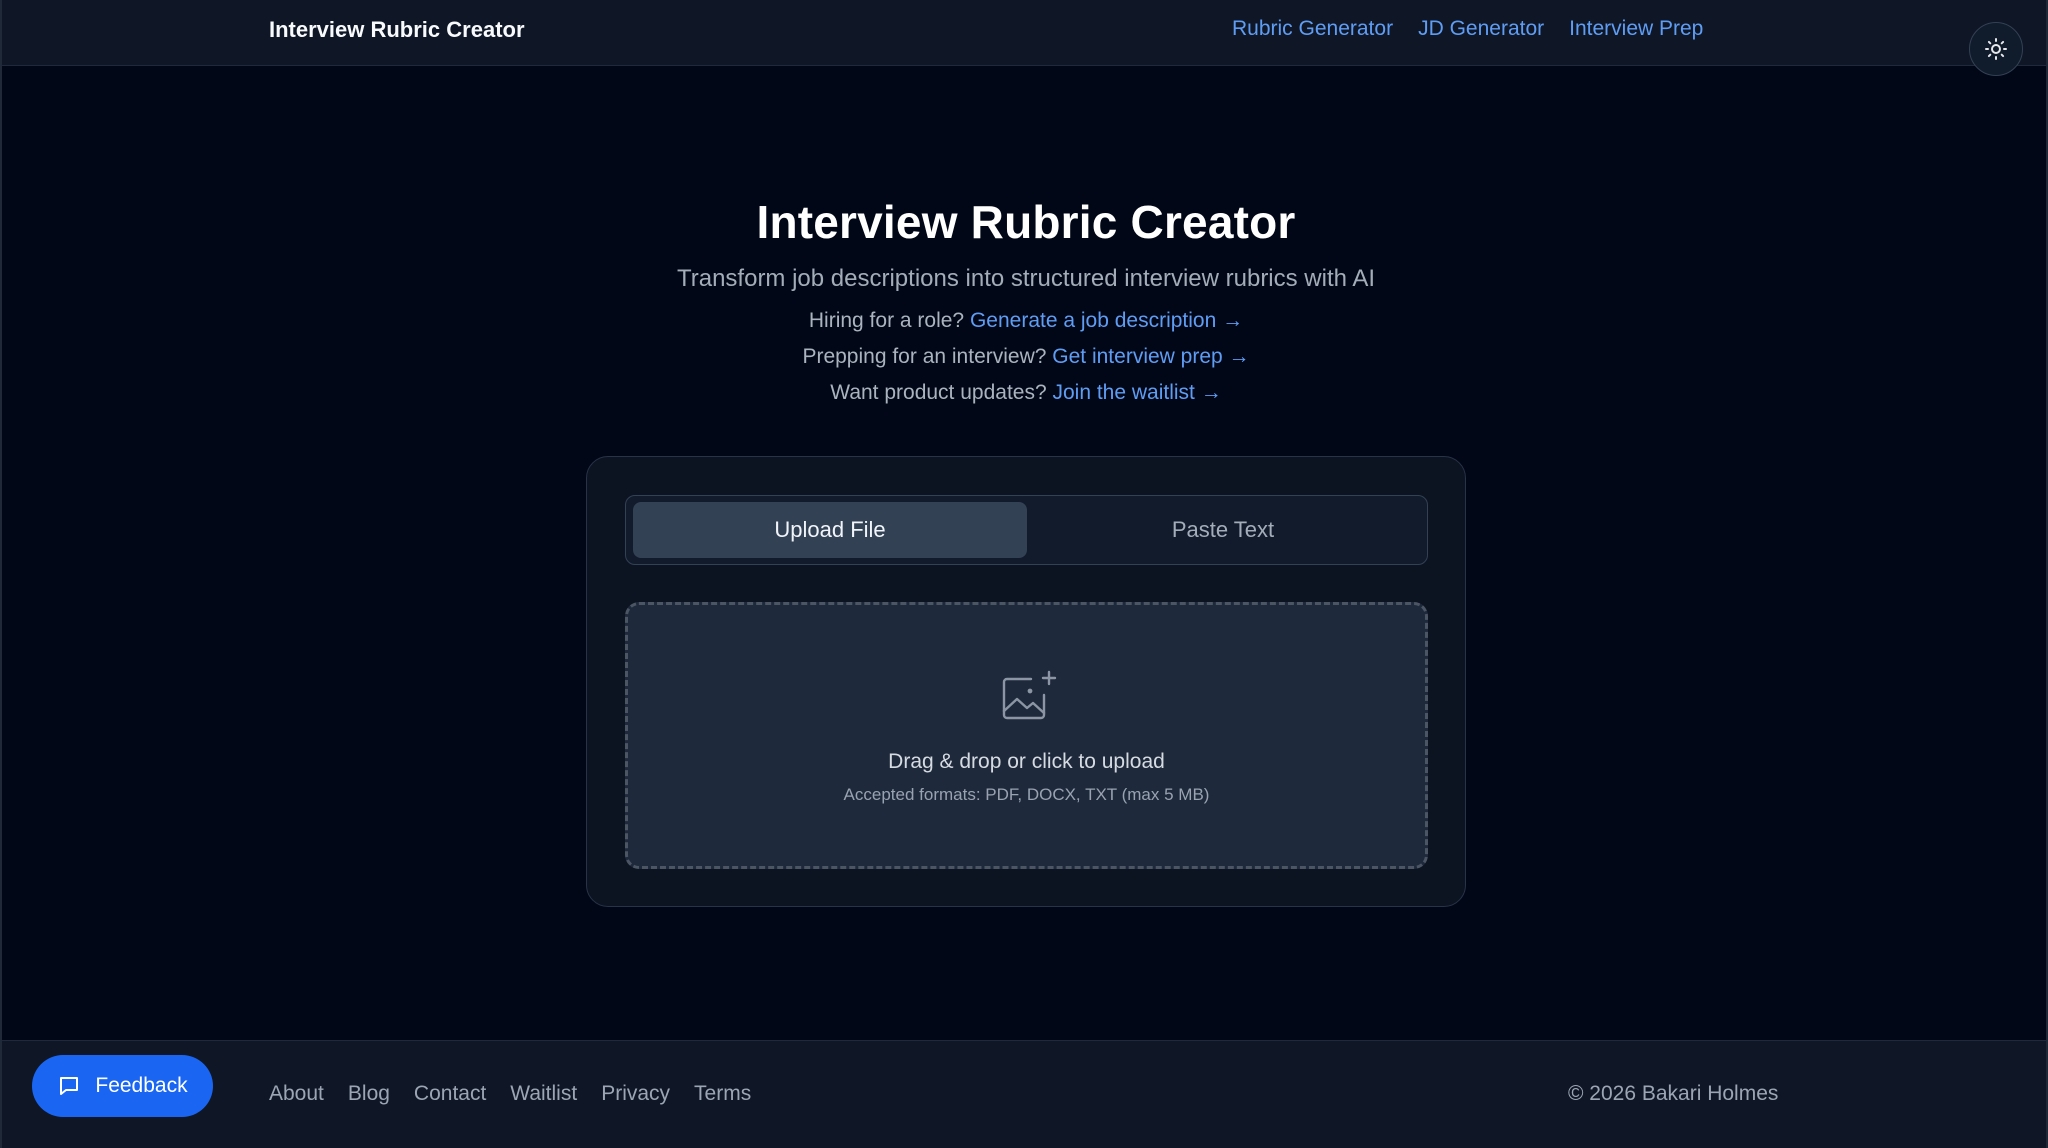 Image resolution: width=2048 pixels, height=1148 pixels. I want to click on feedback-button: Feedback, so click(122, 1086).